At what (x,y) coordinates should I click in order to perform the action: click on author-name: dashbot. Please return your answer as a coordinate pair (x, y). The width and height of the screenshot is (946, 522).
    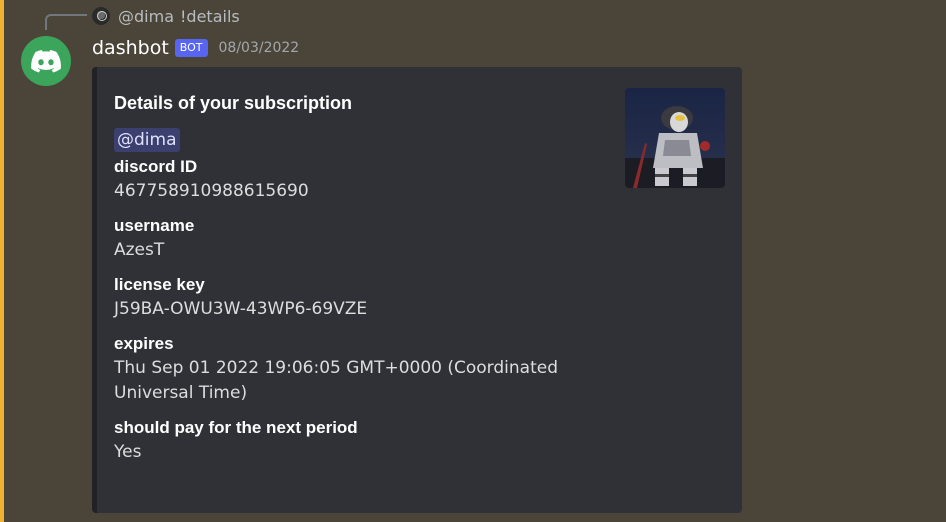
    Looking at the image, I should click on (130, 48).